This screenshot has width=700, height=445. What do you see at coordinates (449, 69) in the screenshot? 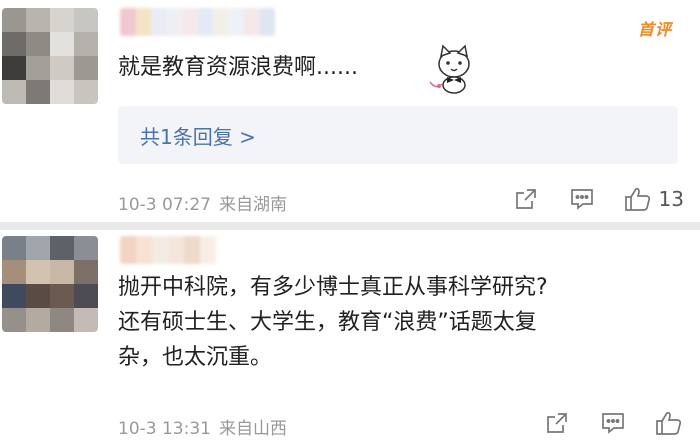
I see `cat-sticker-icon` at bounding box center [449, 69].